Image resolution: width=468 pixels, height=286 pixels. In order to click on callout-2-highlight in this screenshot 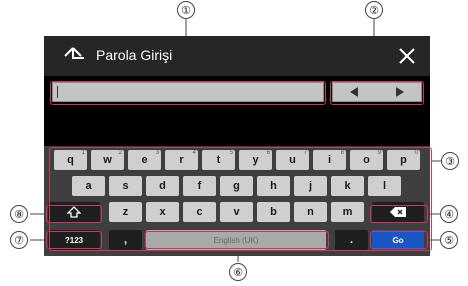, I will do `click(377, 93)`.